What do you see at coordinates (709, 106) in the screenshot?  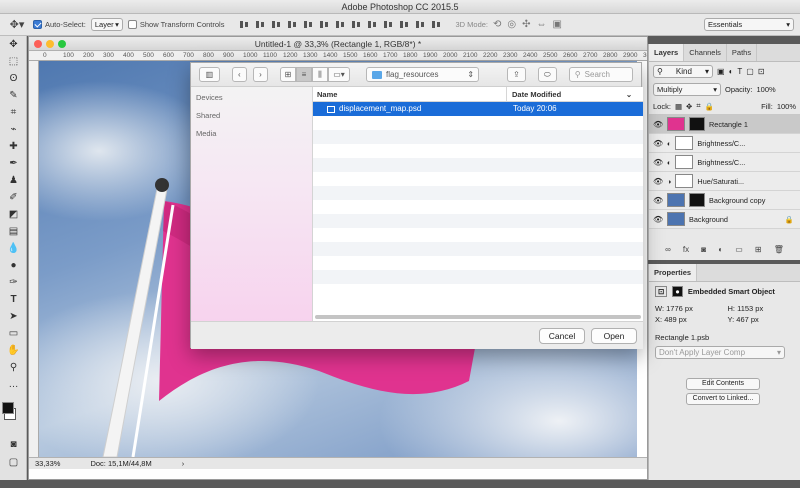 I see `lock-all-icon: 🔒` at bounding box center [709, 106].